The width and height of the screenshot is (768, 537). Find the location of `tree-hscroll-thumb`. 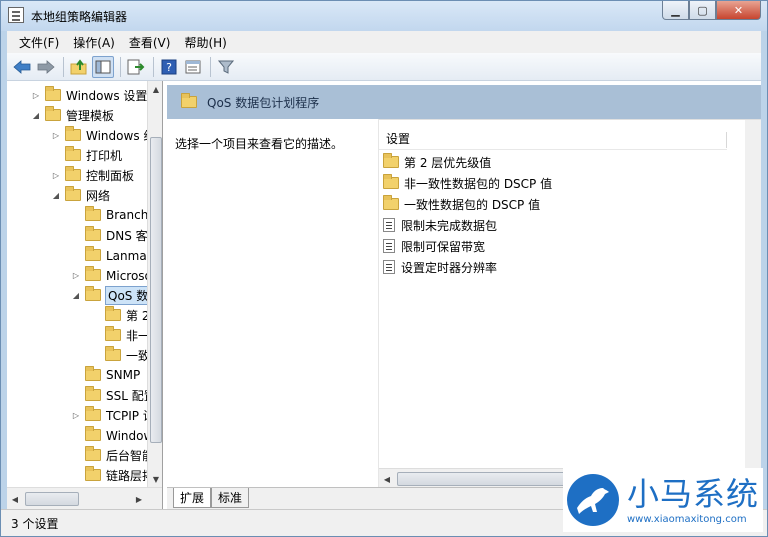

tree-hscroll-thumb is located at coordinates (52, 499).